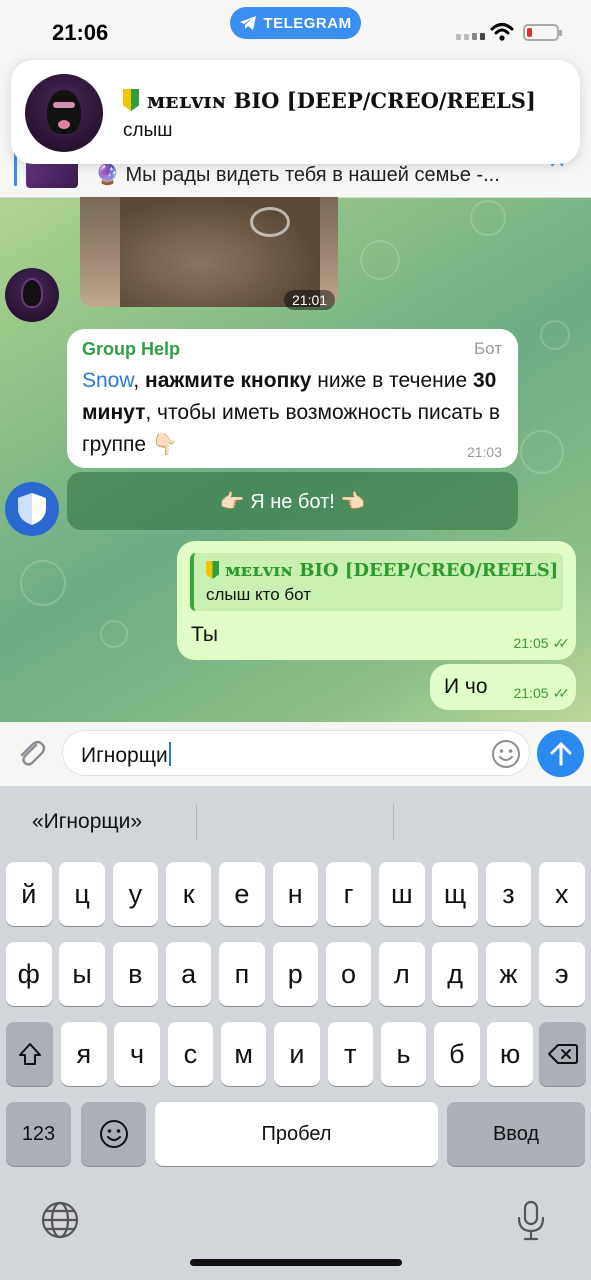  Describe the element at coordinates (297, 1054) in the screenshot. I see `key-5-row3: и` at that location.